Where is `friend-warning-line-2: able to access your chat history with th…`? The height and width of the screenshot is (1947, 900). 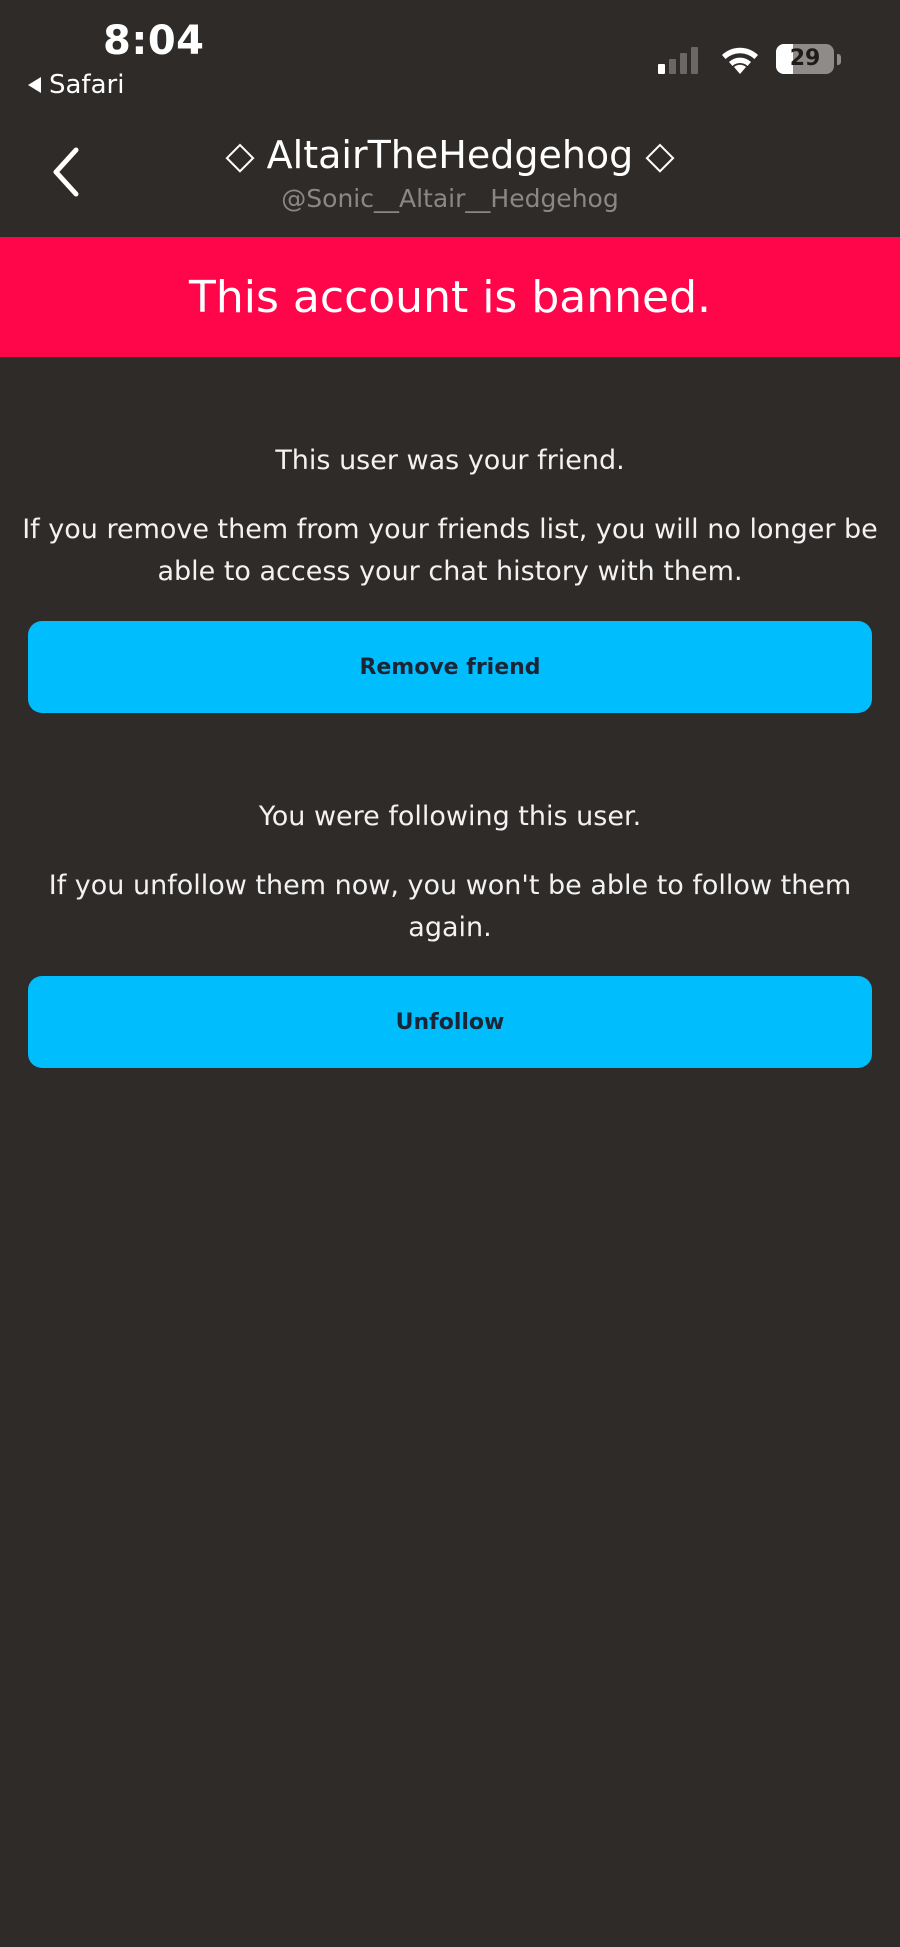 friend-warning-line-2: able to access your chat history with th… is located at coordinates (450, 571).